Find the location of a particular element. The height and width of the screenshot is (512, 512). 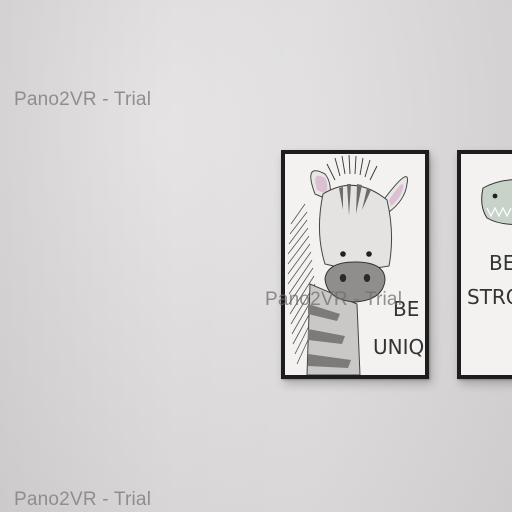

dinosaur-illustration: BE STRON is located at coordinates (489, 244).